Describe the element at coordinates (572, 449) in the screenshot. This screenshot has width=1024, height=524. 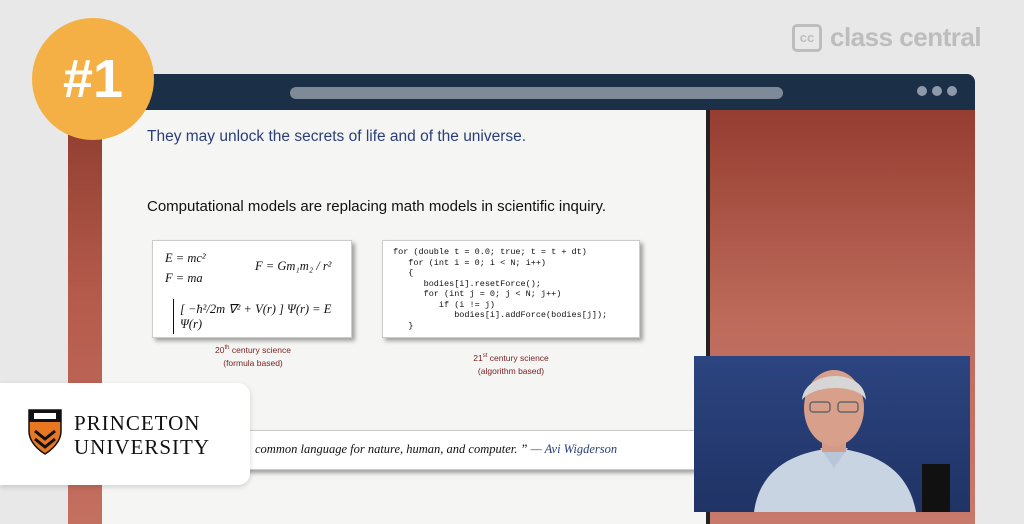
I see `quote-author: — Avi Wigderson` at that location.